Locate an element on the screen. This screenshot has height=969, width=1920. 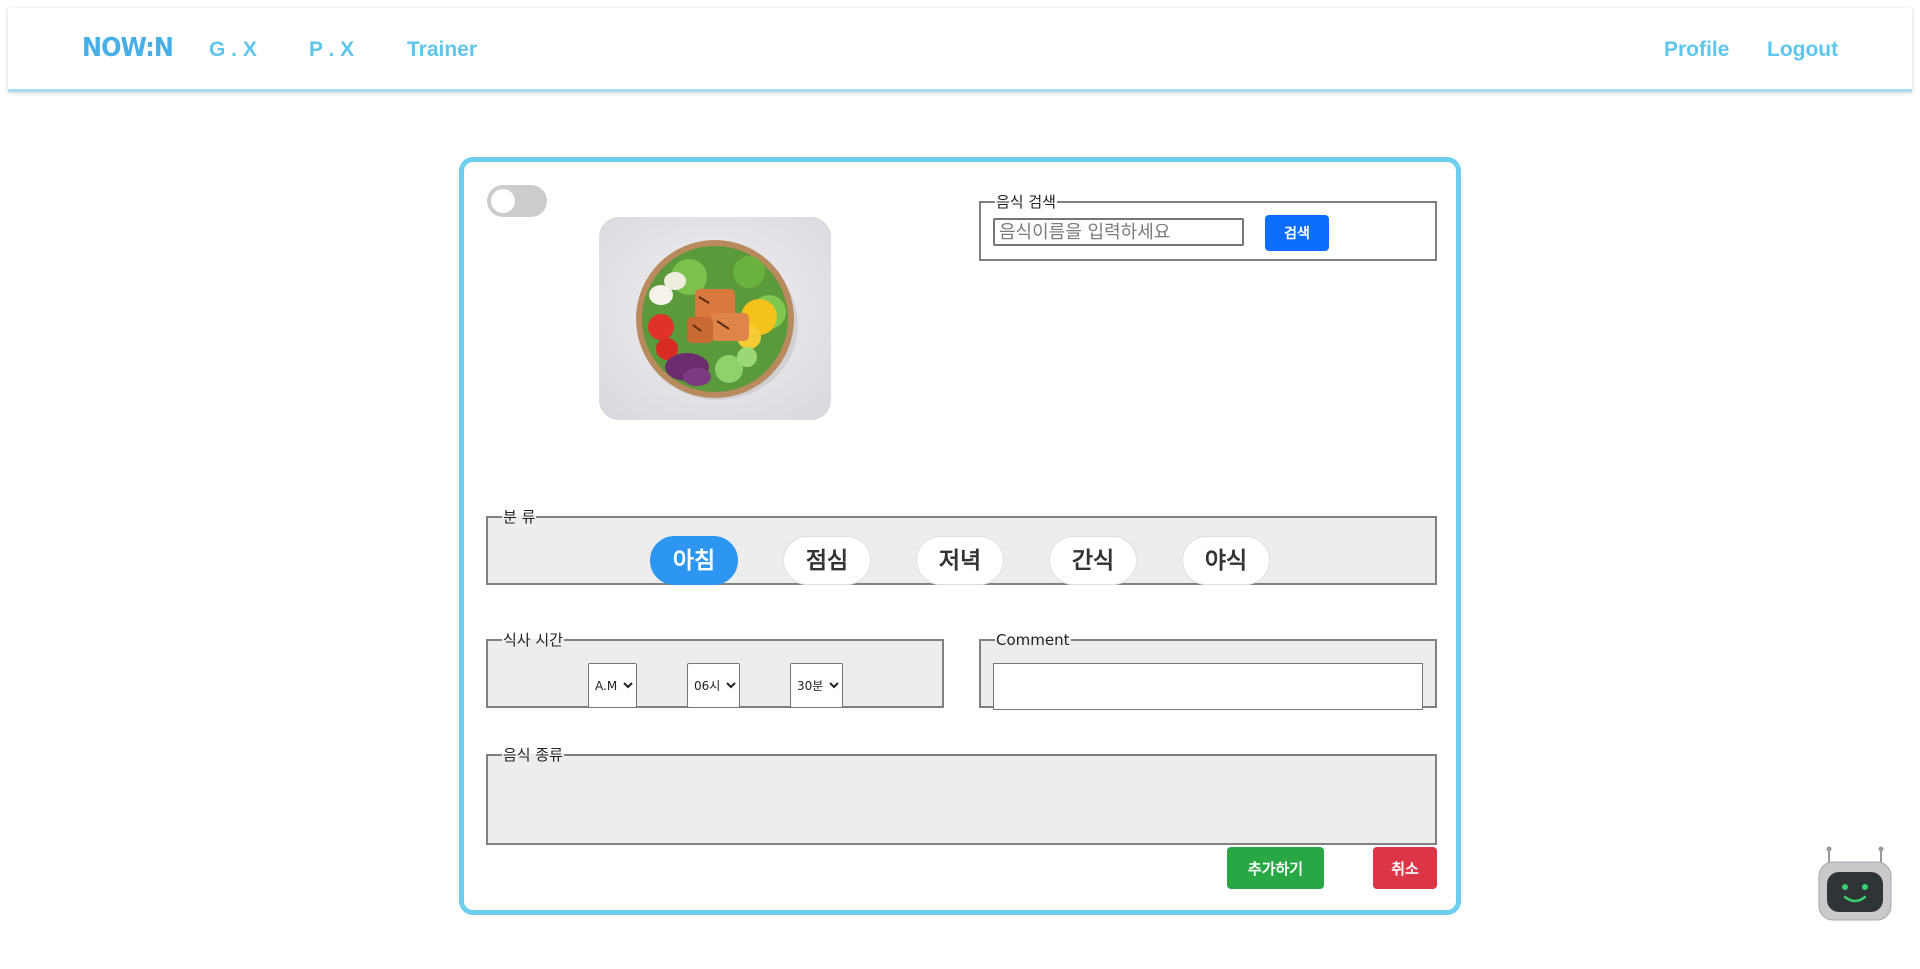
meal-category-group: 분 류 아침 점심 저녁 간식 야식 is located at coordinates (961, 547).